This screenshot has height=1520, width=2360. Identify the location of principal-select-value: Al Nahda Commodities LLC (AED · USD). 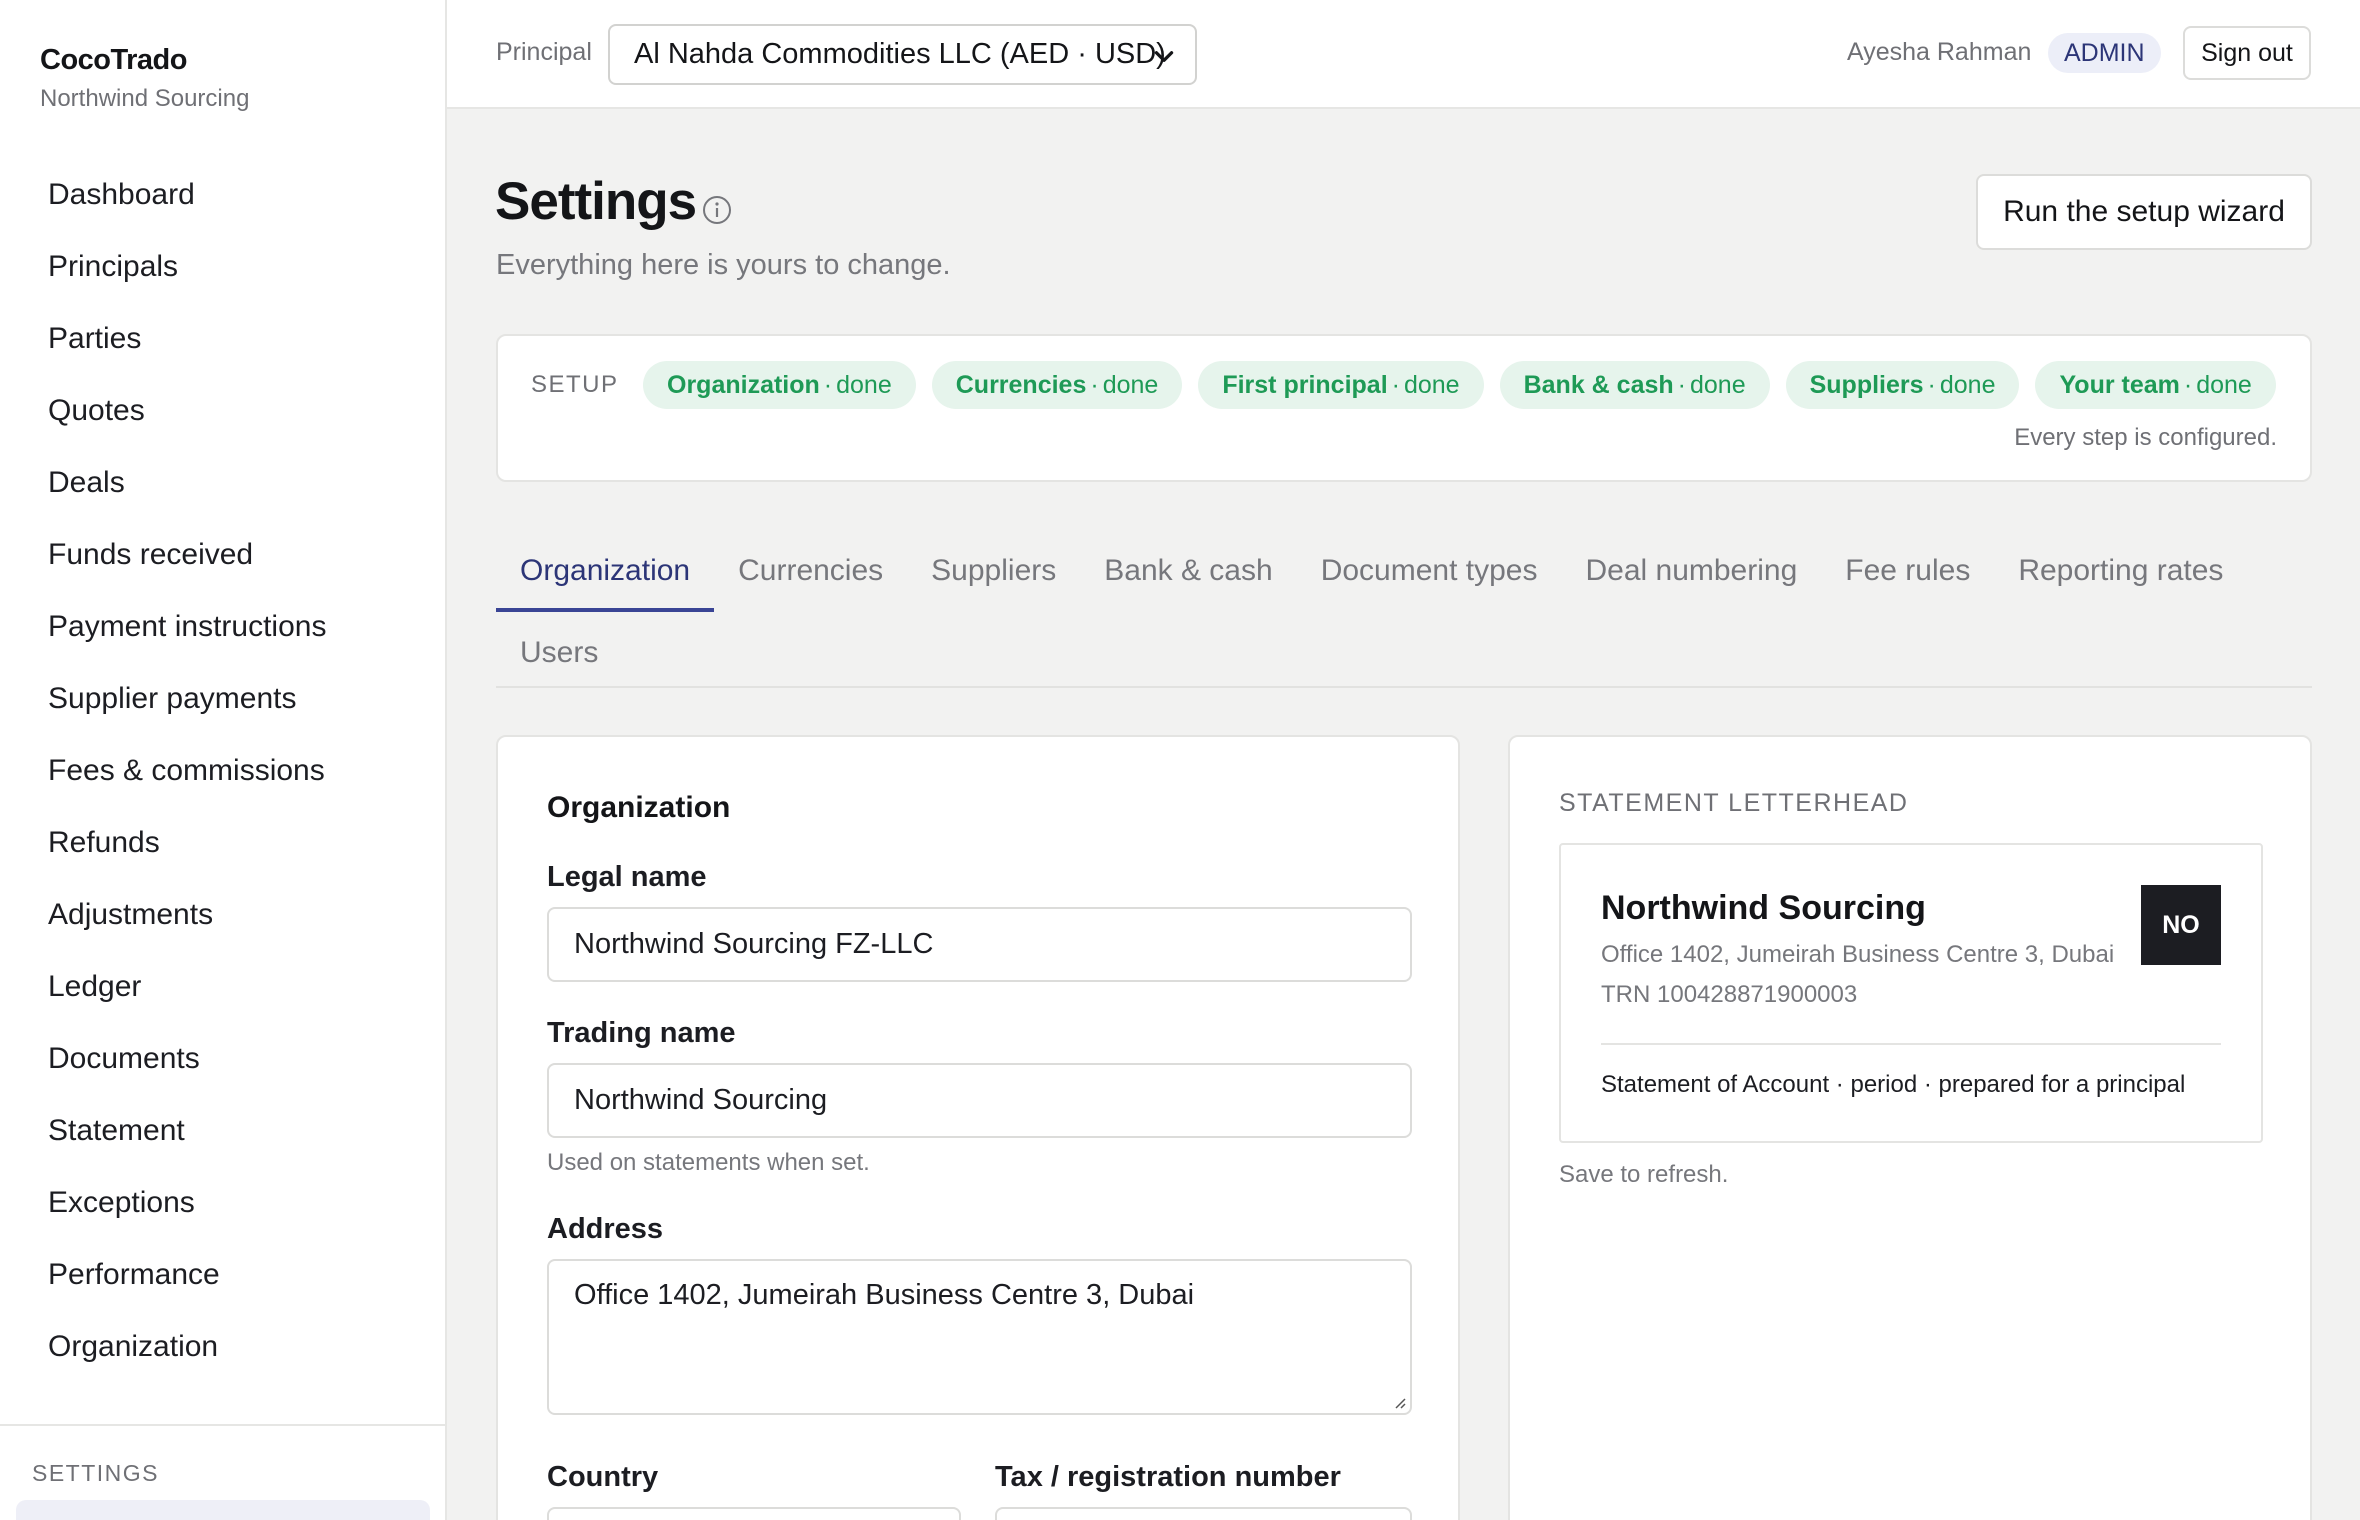
(900, 54).